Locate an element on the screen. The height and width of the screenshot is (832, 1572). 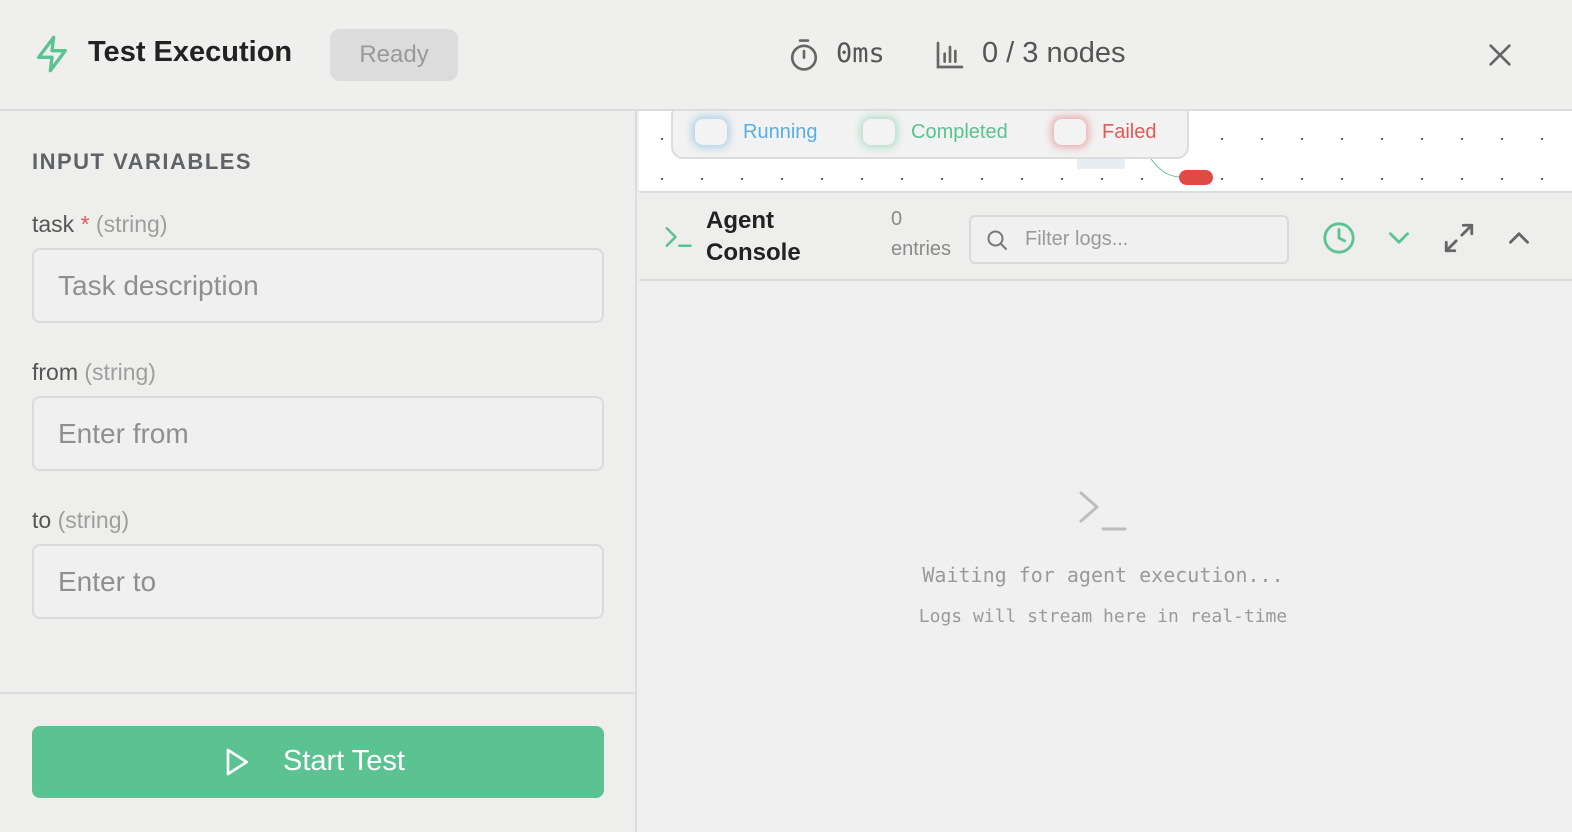
completed-swatch is located at coordinates (879, 132).